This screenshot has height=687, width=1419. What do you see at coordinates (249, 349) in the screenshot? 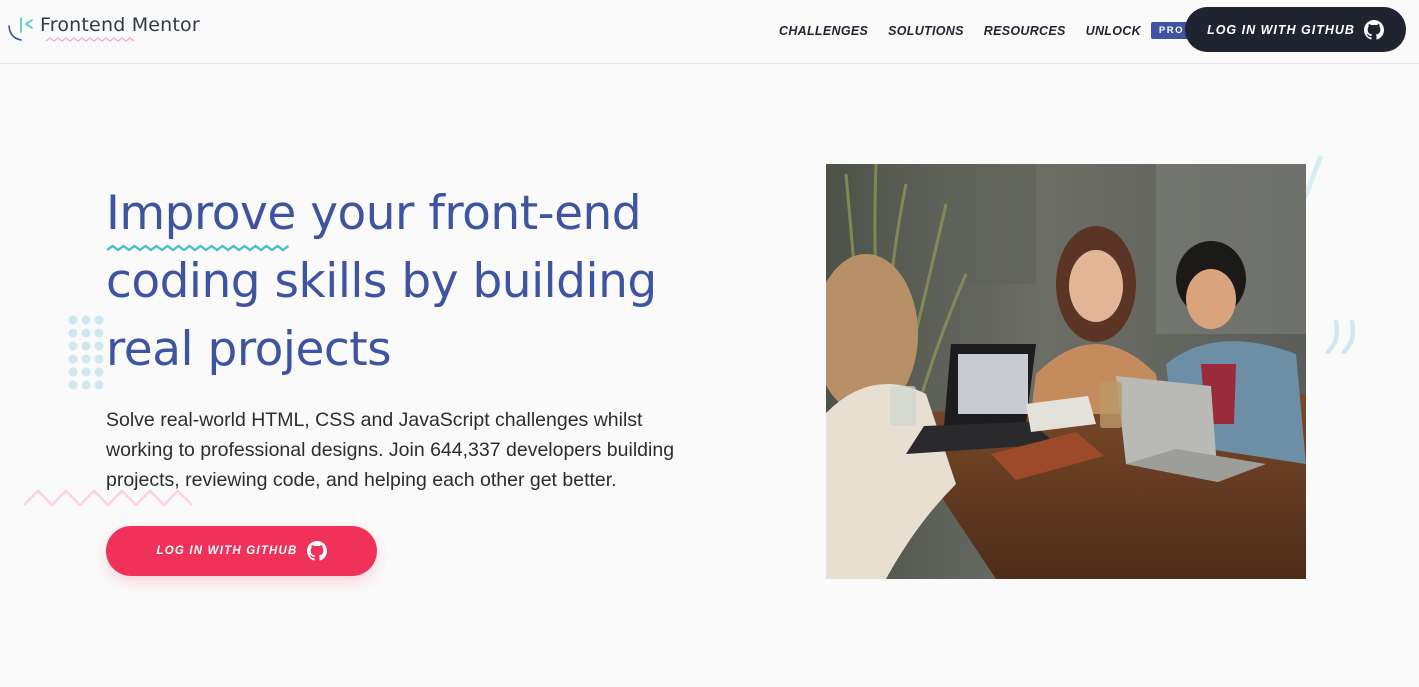
I see `hero-title-line-3: real projects` at bounding box center [249, 349].